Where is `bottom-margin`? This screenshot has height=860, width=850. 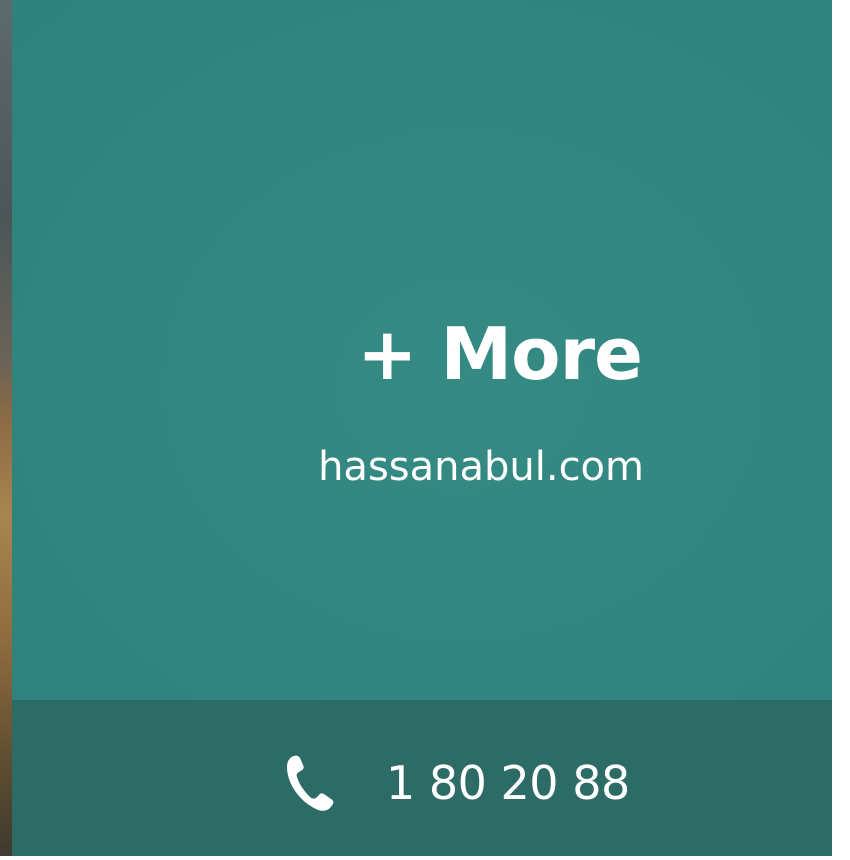
bottom-margin is located at coordinates (425, 858).